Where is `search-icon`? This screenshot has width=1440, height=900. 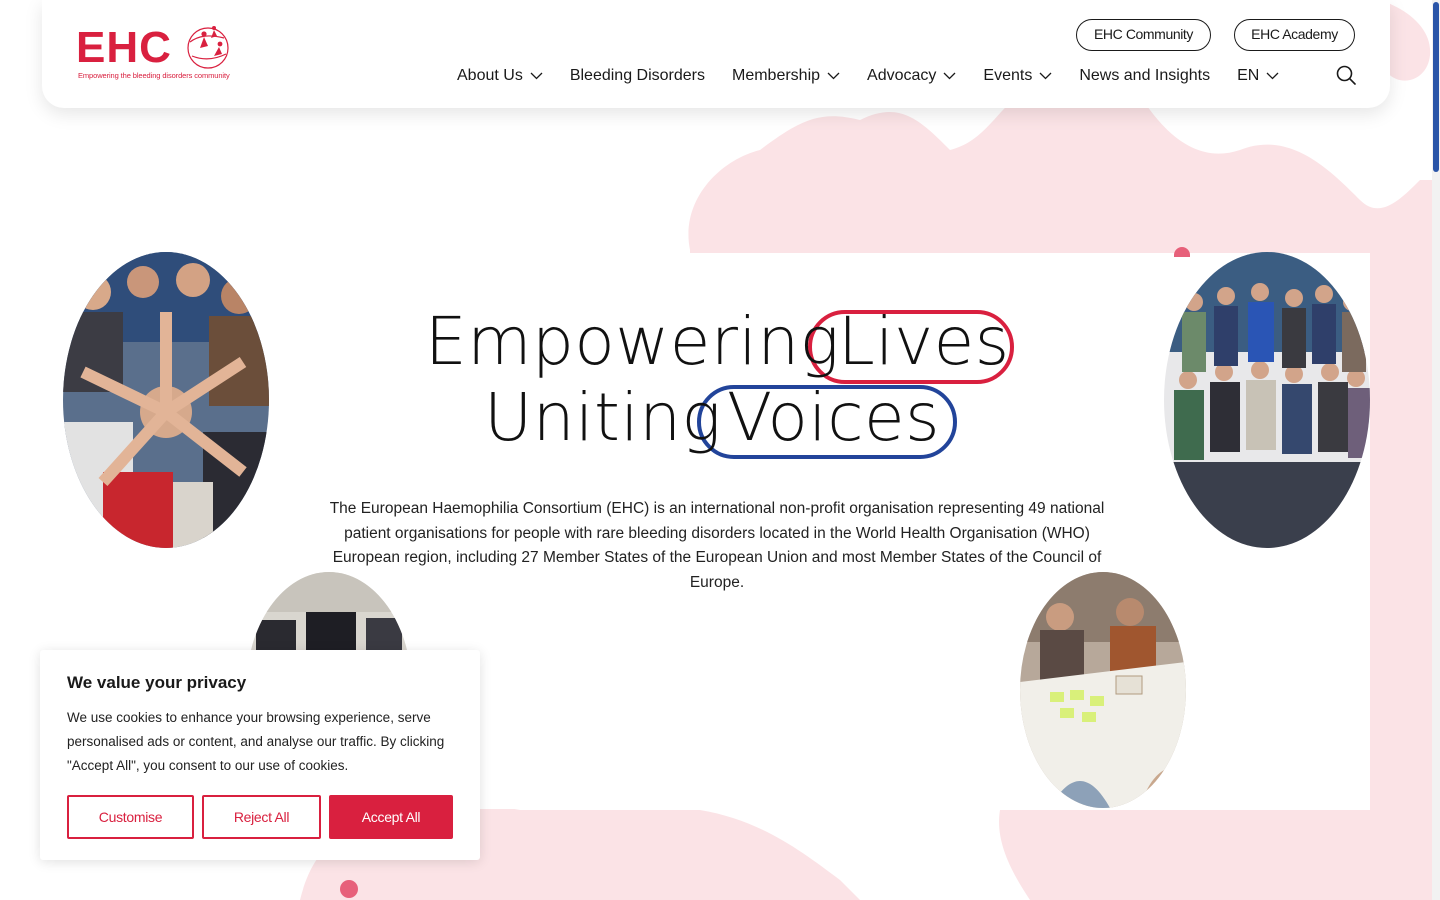 search-icon is located at coordinates (1346, 75).